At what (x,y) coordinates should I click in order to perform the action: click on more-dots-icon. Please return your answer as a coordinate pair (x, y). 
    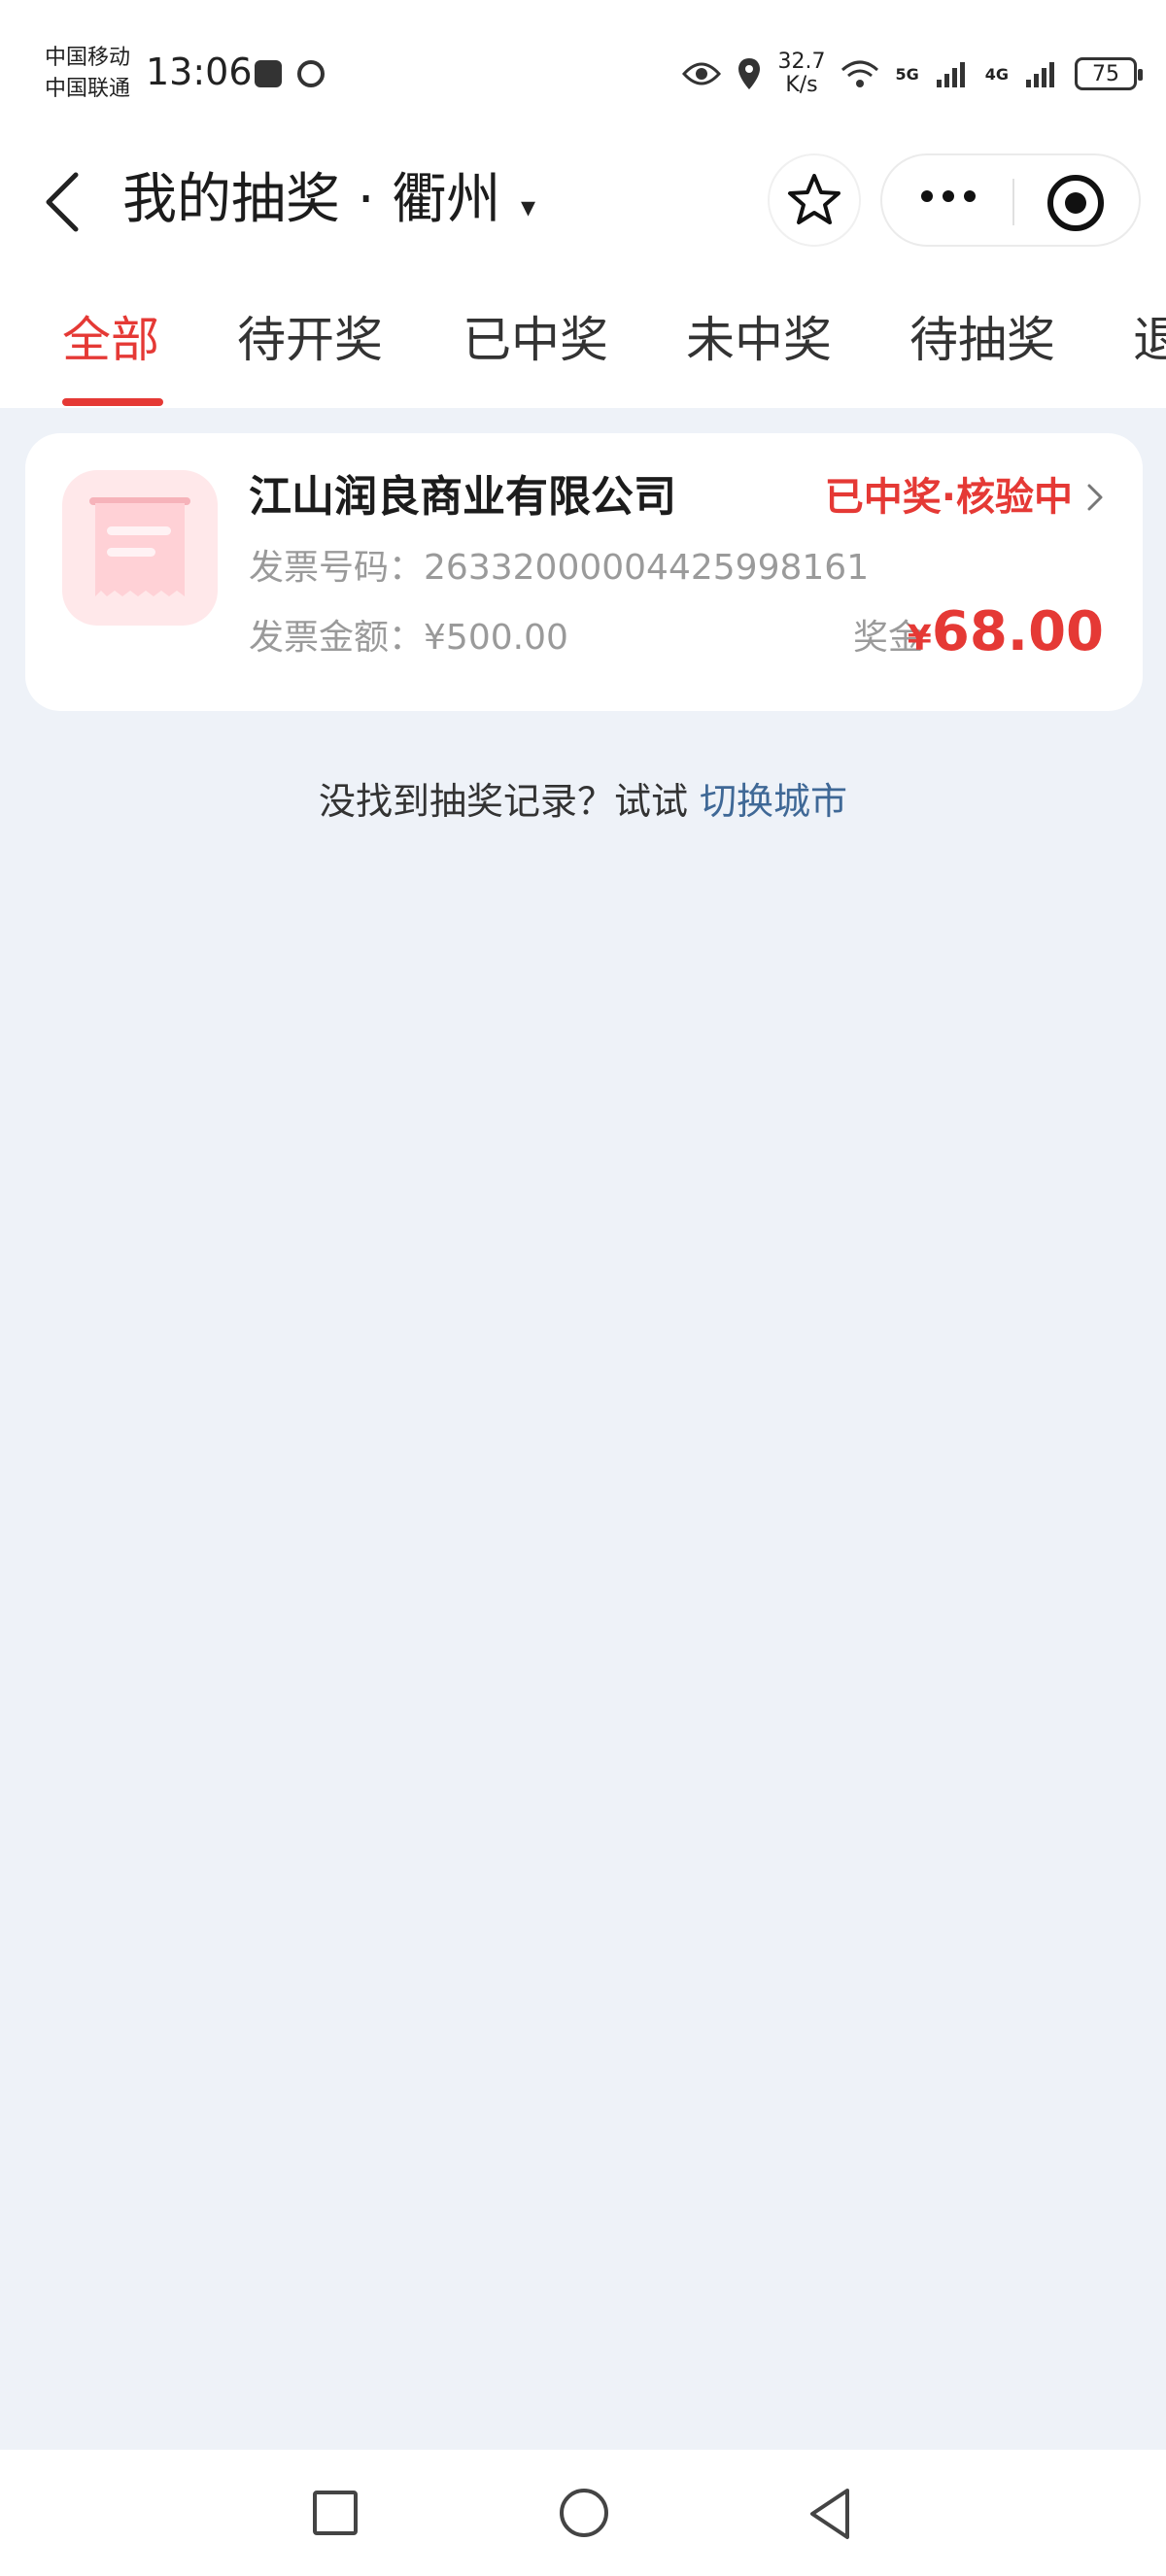
    Looking at the image, I should click on (948, 196).